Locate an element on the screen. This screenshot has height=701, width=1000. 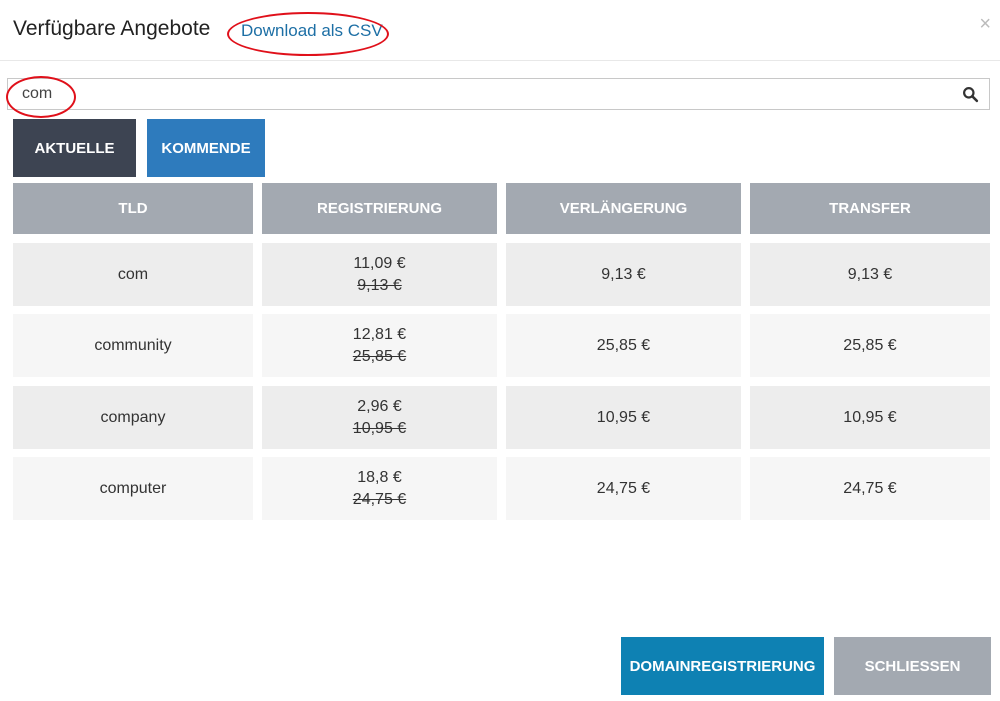
download-csv-link: Download als CSV is located at coordinates (312, 31).